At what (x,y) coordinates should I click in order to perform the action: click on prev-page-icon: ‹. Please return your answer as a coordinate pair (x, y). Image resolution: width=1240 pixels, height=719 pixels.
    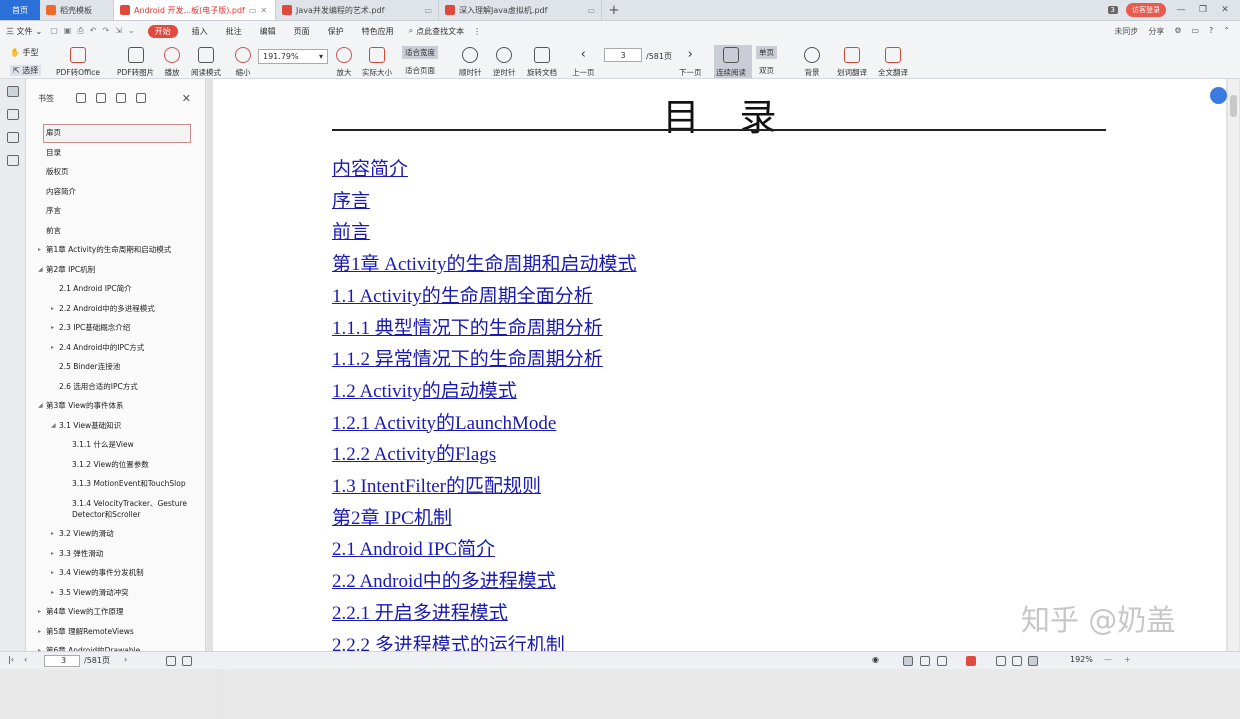
    Looking at the image, I should click on (25, 659).